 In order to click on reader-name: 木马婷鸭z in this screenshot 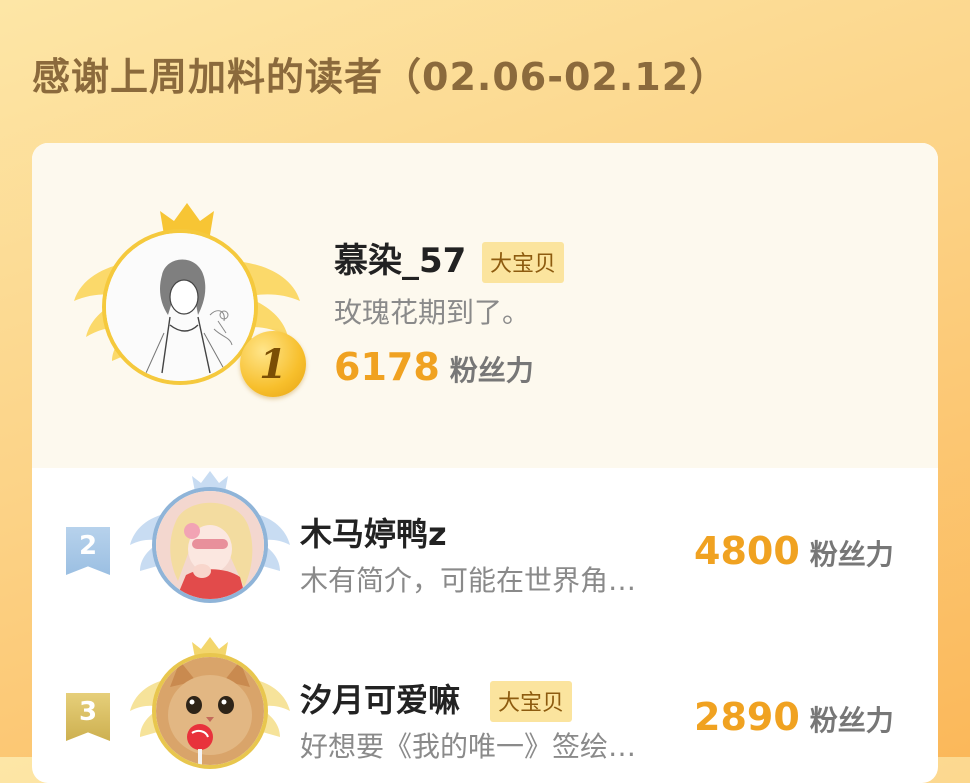, I will do `click(373, 532)`.